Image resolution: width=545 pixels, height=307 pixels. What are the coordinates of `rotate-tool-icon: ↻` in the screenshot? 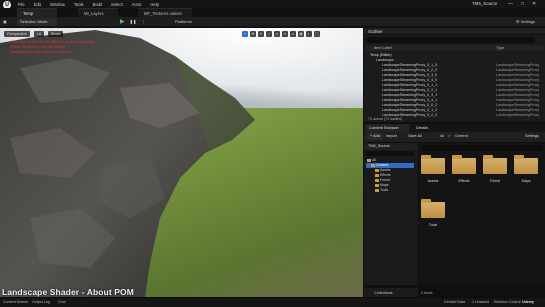 It's located at (261, 34).